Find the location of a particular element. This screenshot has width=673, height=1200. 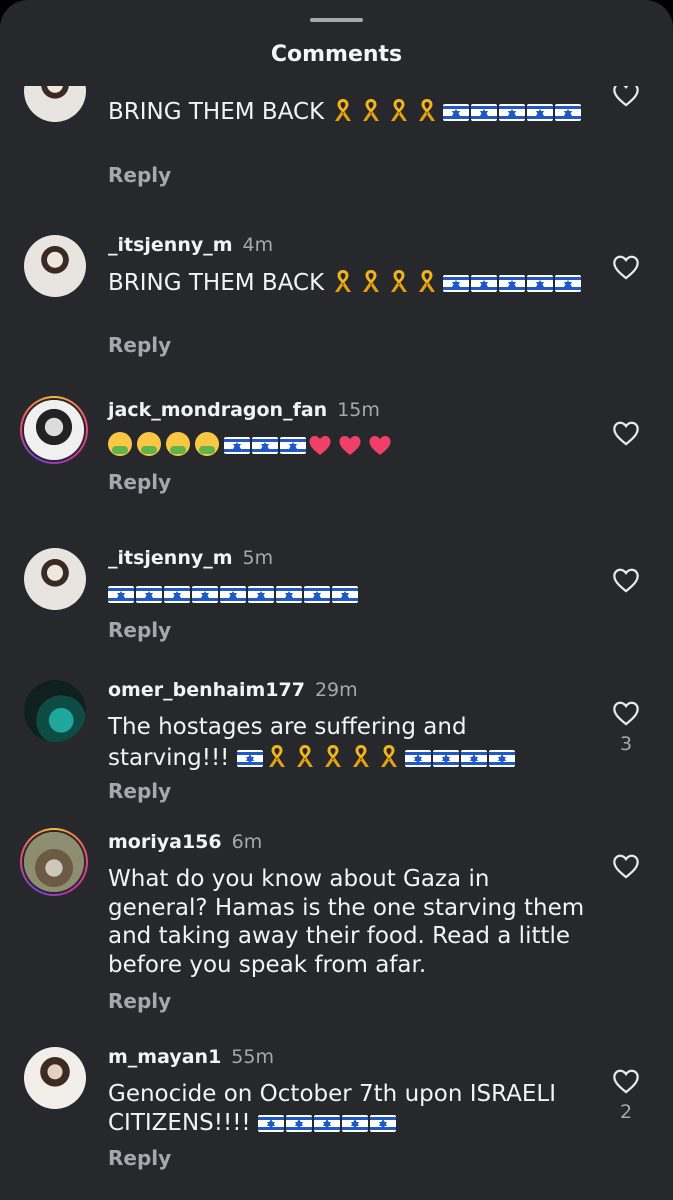

like-count: 2 is located at coordinates (626, 1112).